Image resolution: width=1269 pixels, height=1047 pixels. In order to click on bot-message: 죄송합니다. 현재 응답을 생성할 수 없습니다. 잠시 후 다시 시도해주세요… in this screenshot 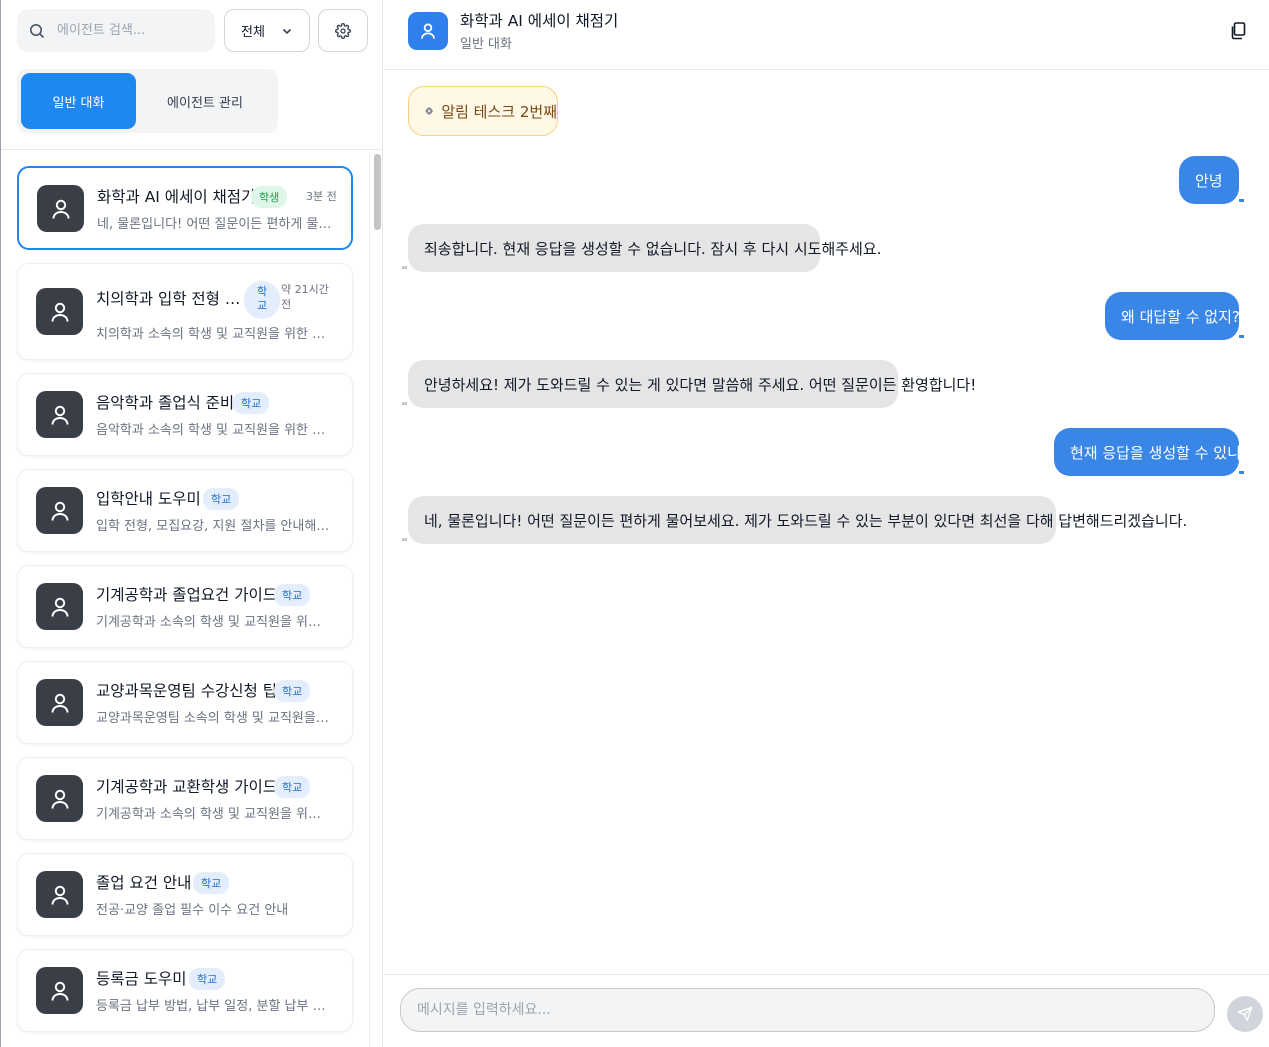, I will do `click(644, 248)`.